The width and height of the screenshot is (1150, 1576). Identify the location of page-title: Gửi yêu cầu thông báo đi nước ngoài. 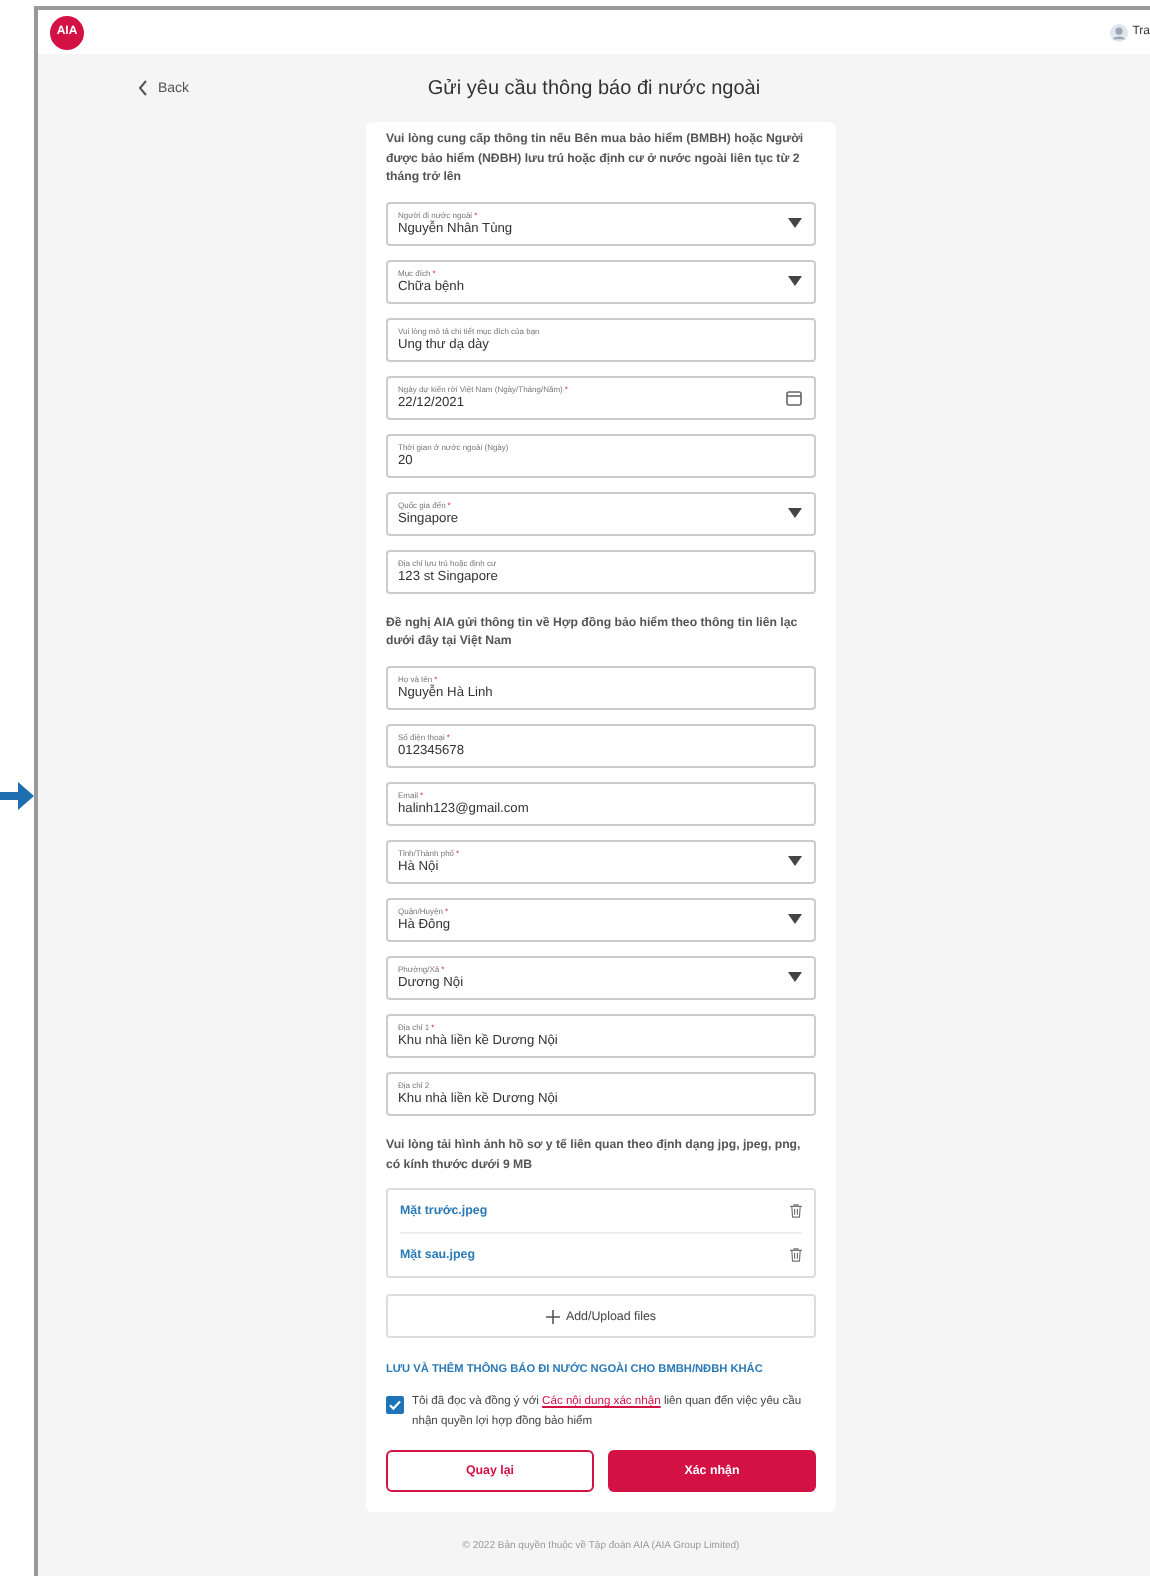
(594, 88).